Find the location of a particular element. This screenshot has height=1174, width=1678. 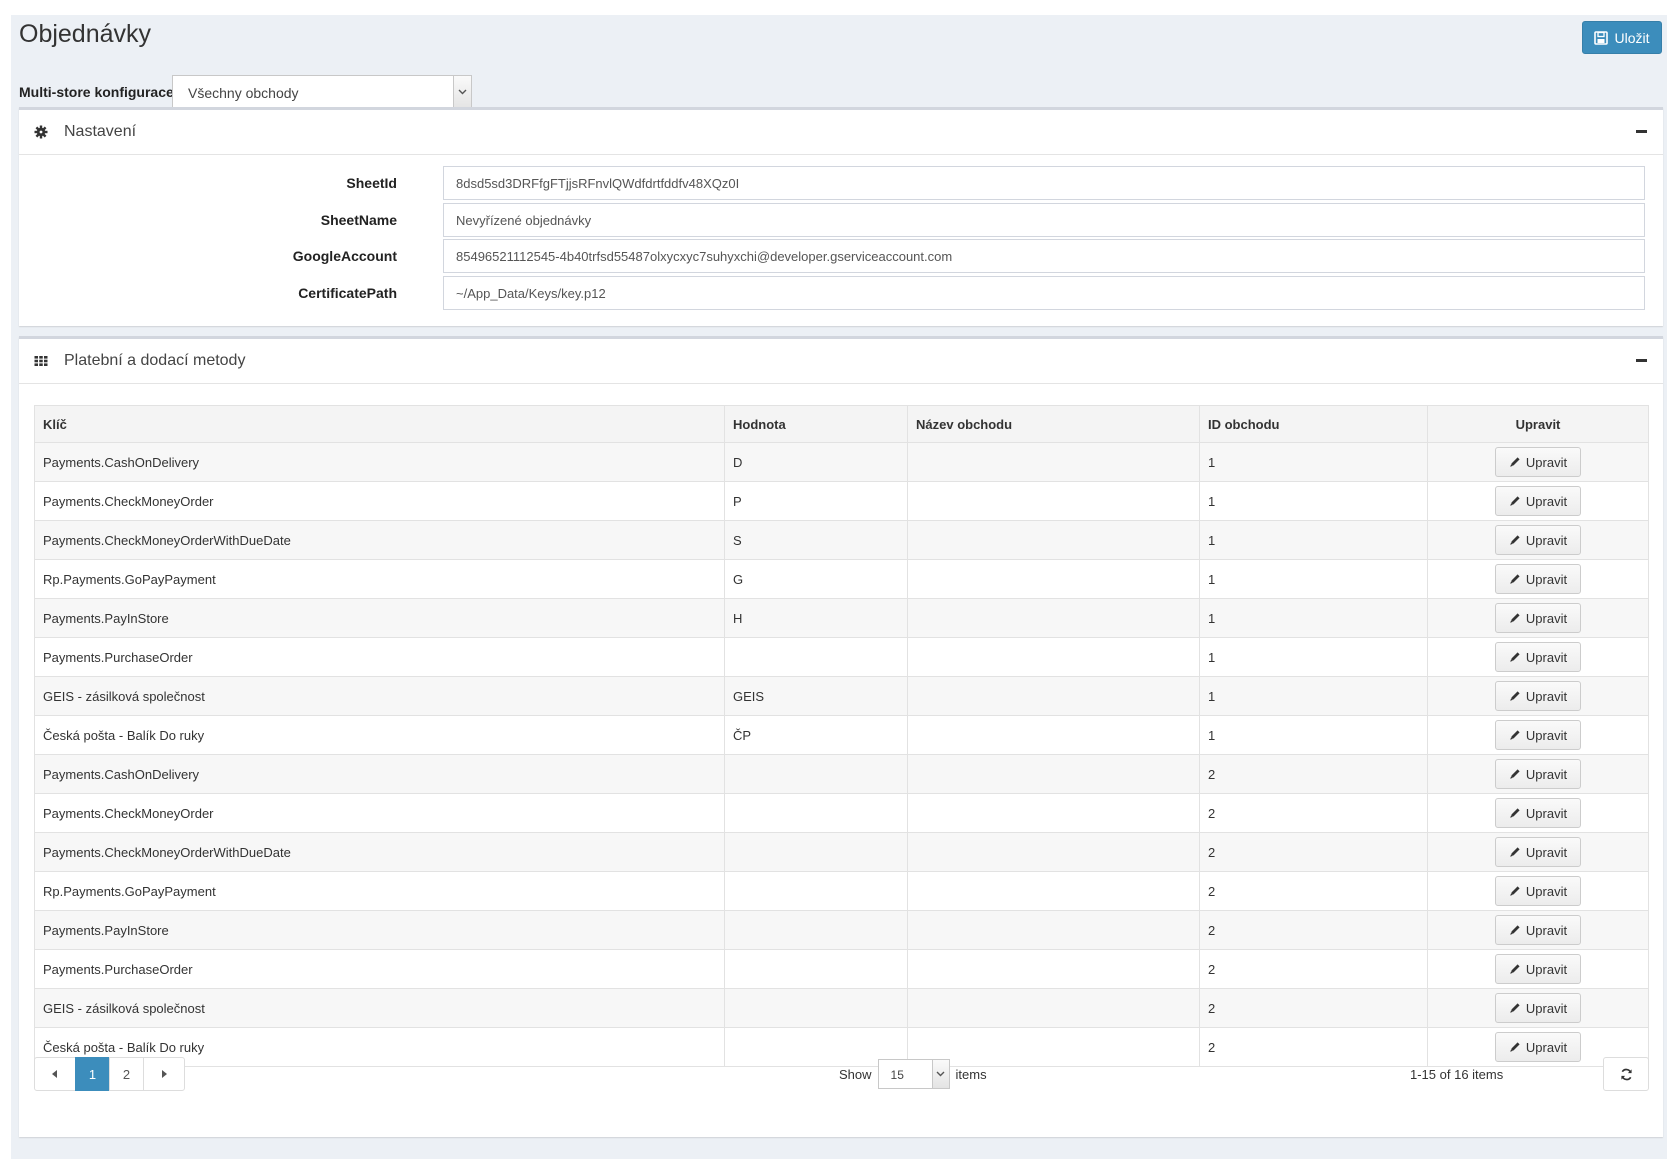

items-label: items is located at coordinates (971, 1074).